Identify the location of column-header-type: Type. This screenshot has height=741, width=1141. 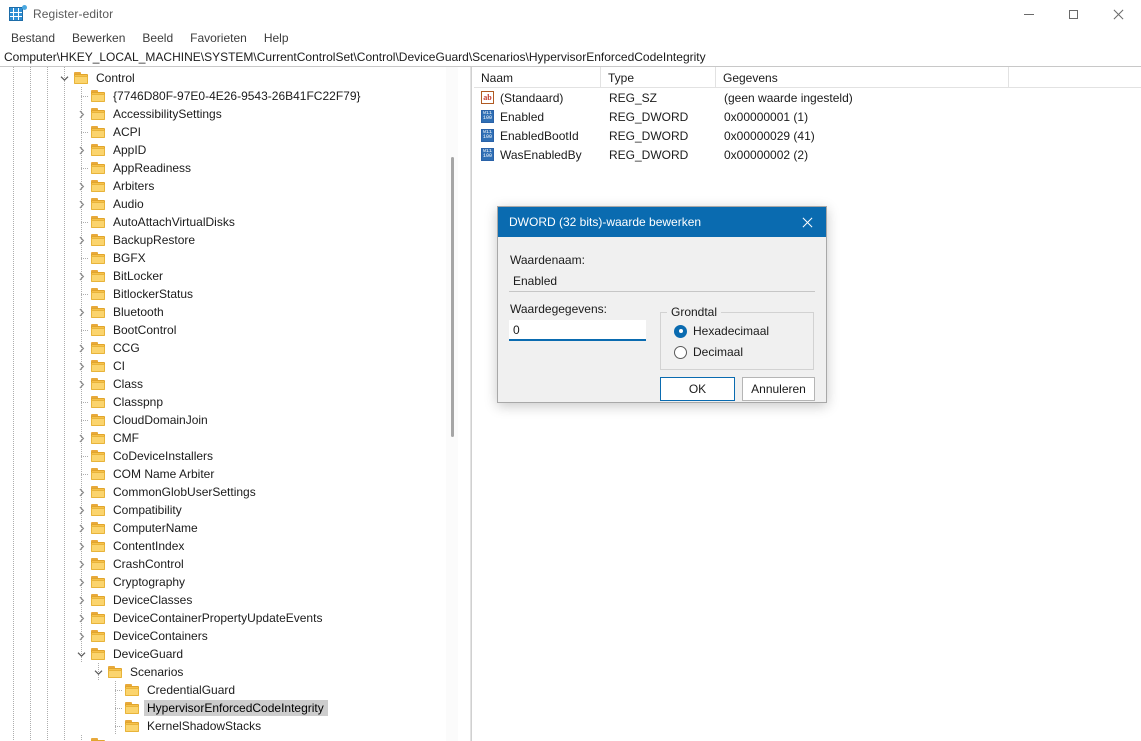
(658, 77).